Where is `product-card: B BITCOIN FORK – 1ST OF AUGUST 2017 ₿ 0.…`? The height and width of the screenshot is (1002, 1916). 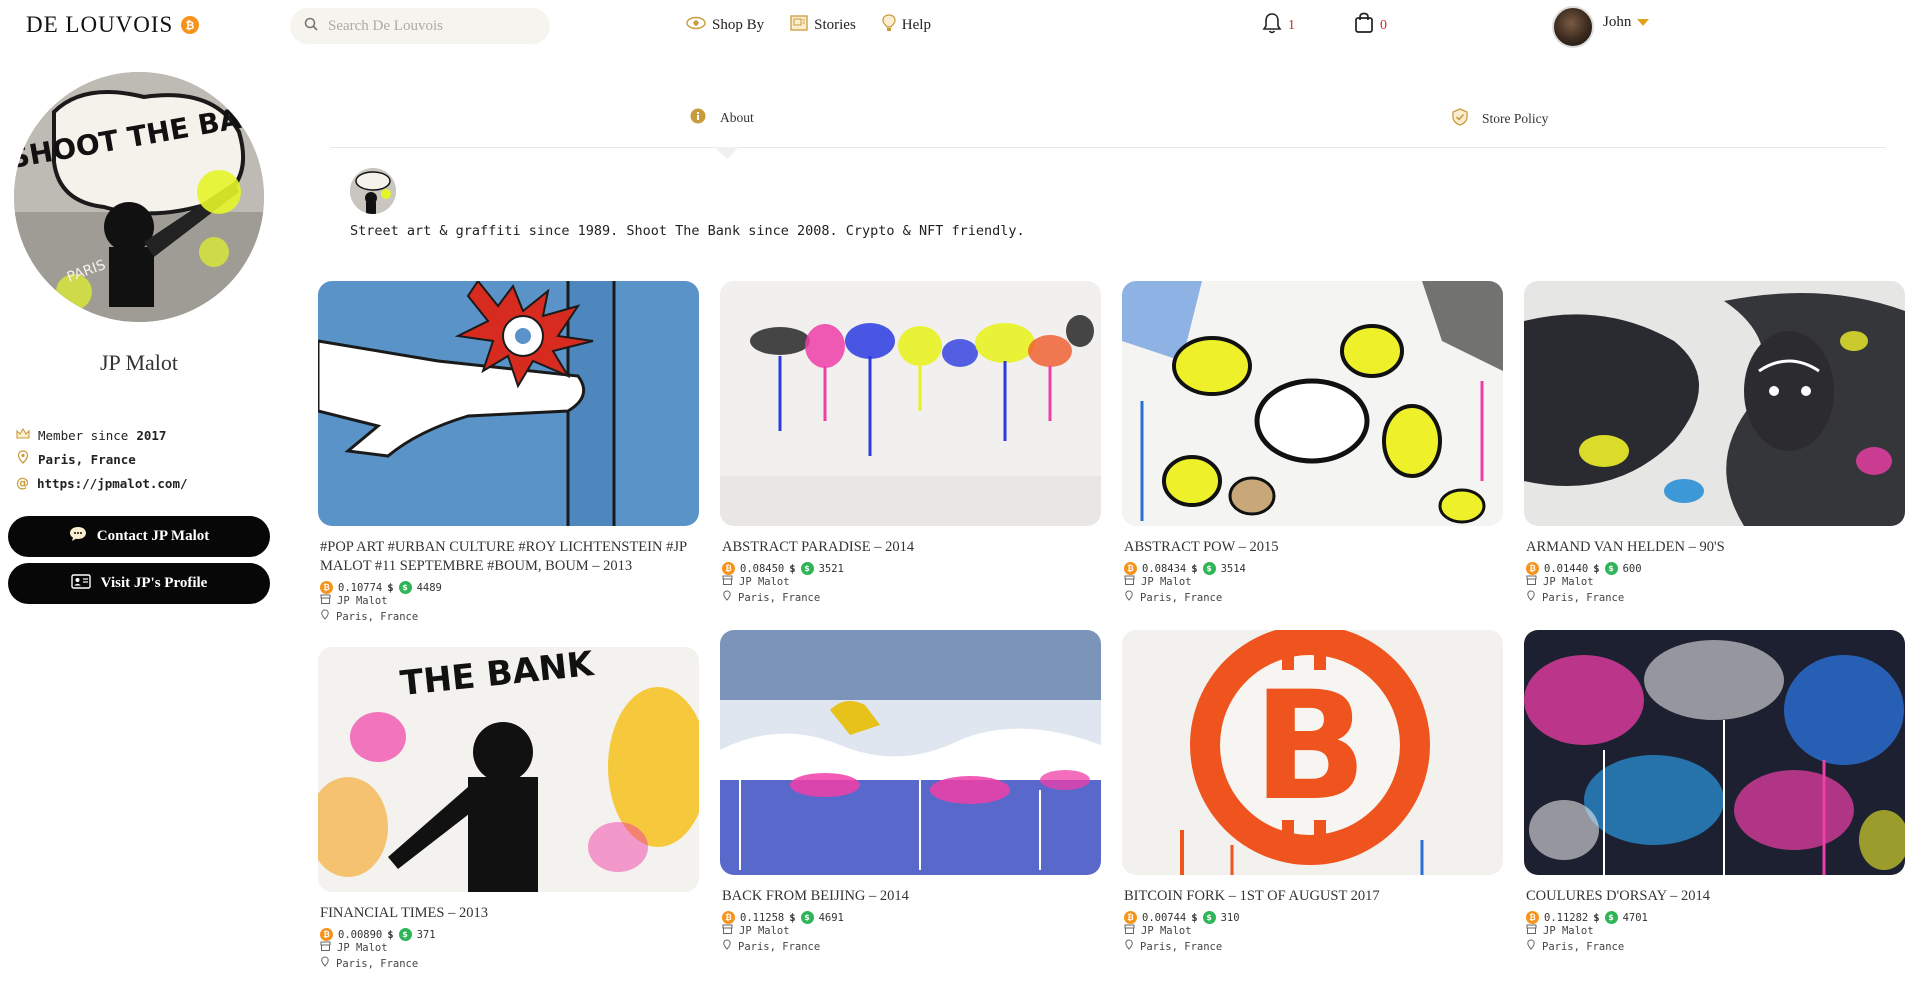
product-card: B BITCOIN FORK – 1ST OF AUGUST 2017 ₿ 0.… is located at coordinates (1312, 792).